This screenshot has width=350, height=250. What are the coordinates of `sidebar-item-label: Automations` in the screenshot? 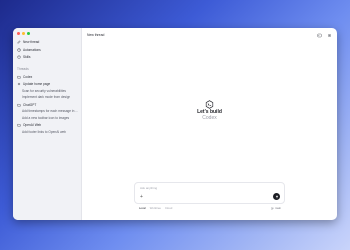 It's located at (32, 49).